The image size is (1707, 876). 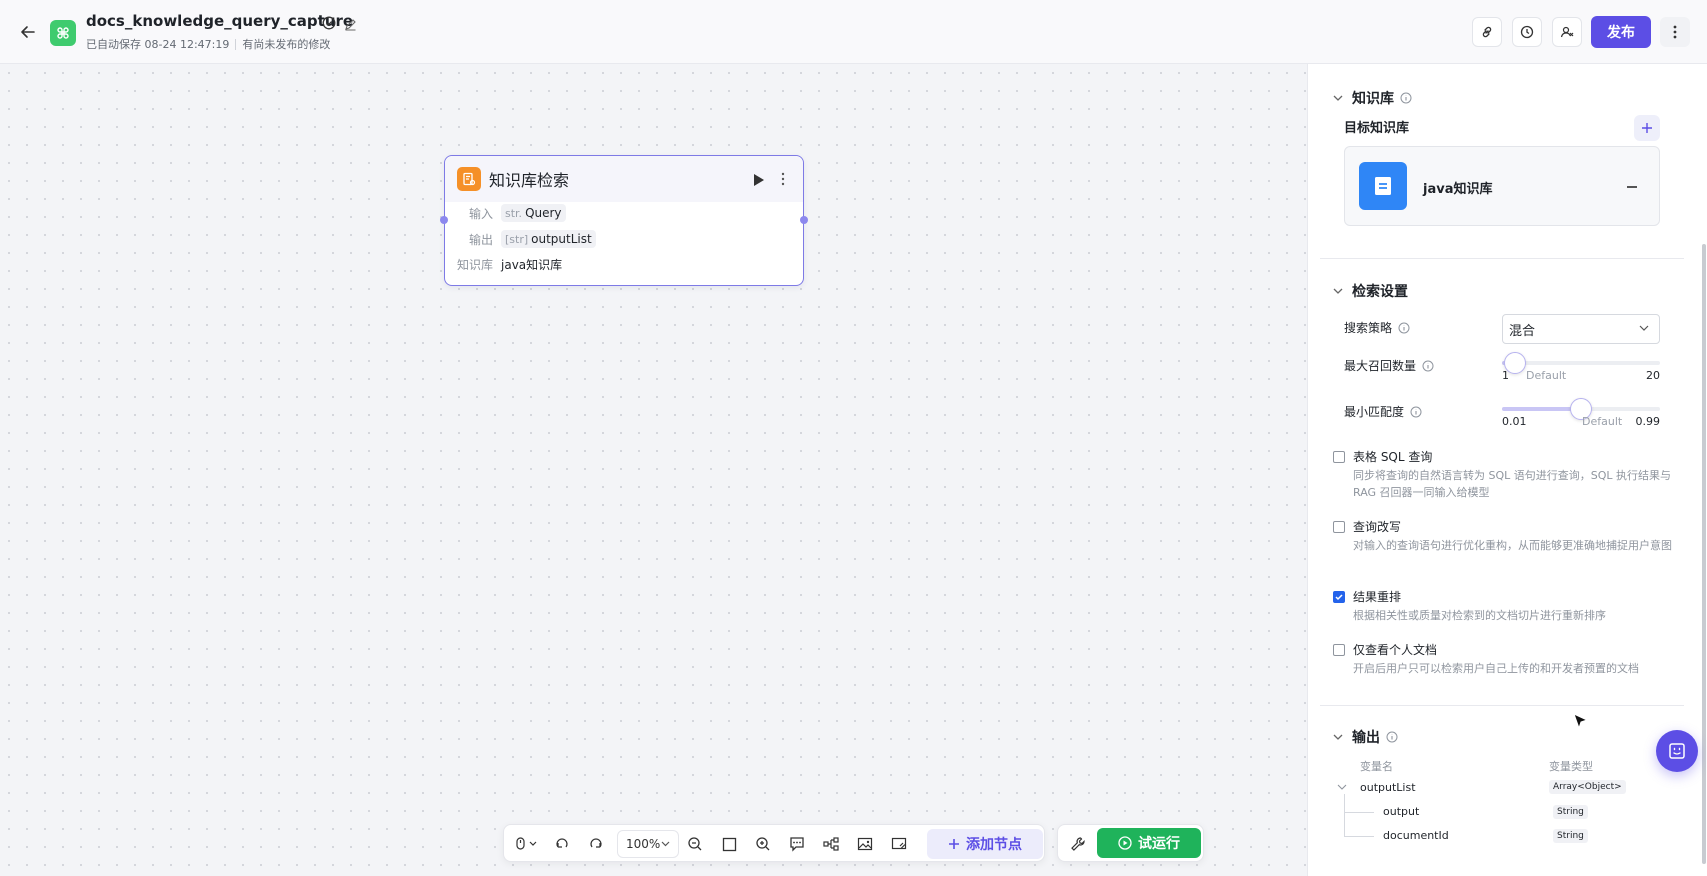 What do you see at coordinates (729, 844) in the screenshot?
I see `fit-view-icon` at bounding box center [729, 844].